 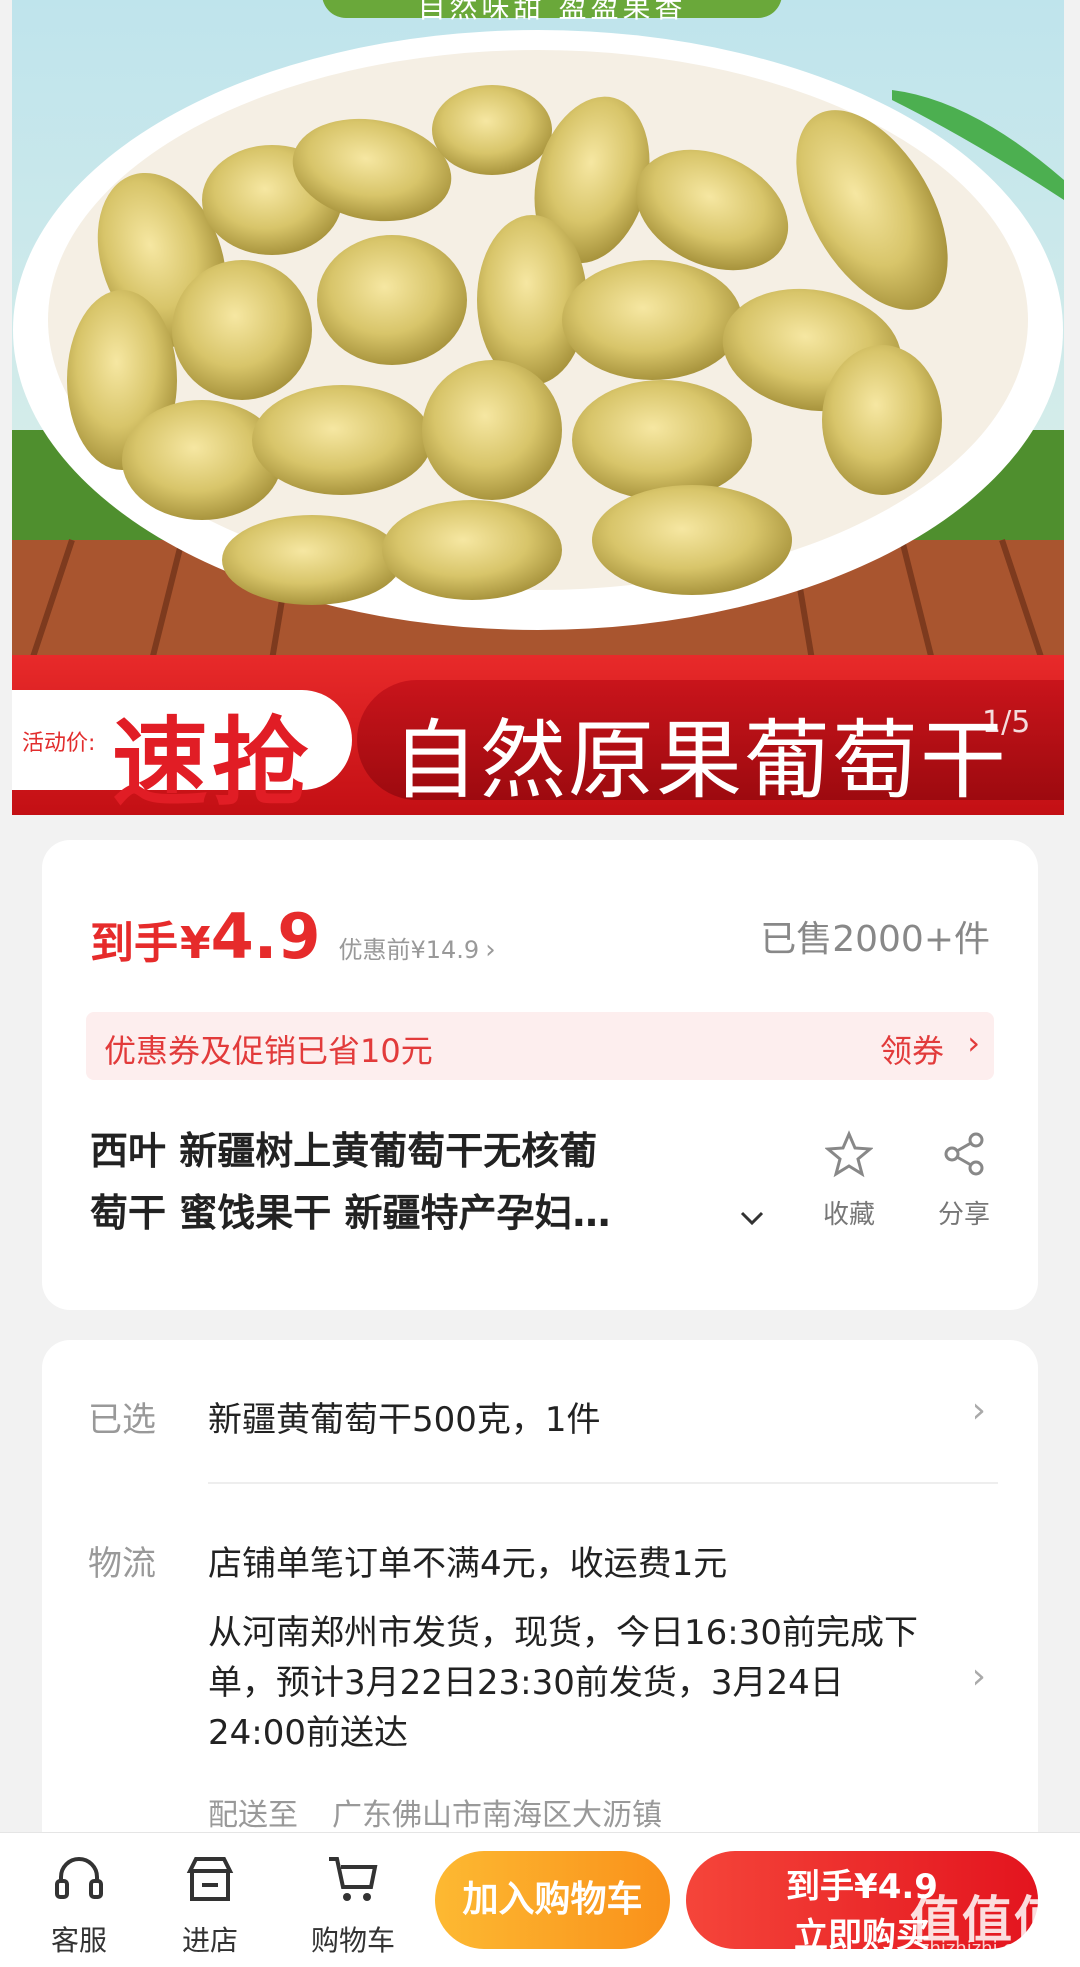 I want to click on share-icon, so click(x=964, y=1154).